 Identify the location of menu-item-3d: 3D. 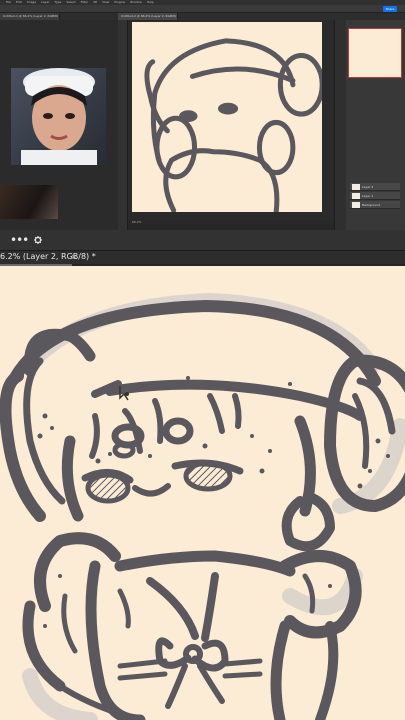
(95, 2).